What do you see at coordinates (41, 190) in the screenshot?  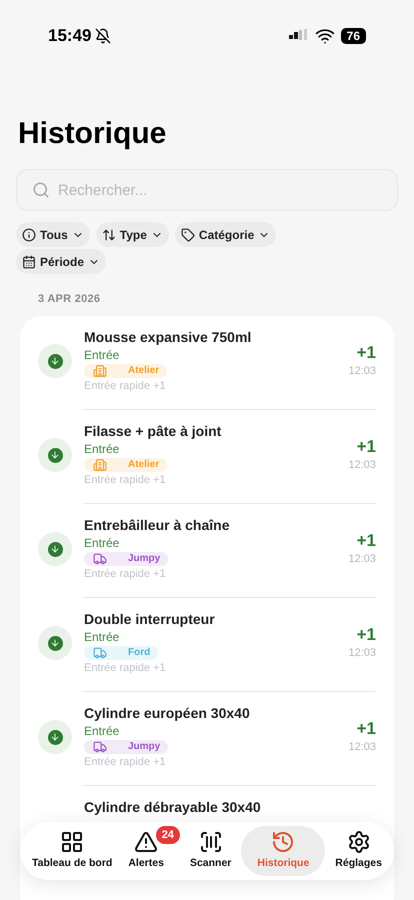 I see `search-icon` at bounding box center [41, 190].